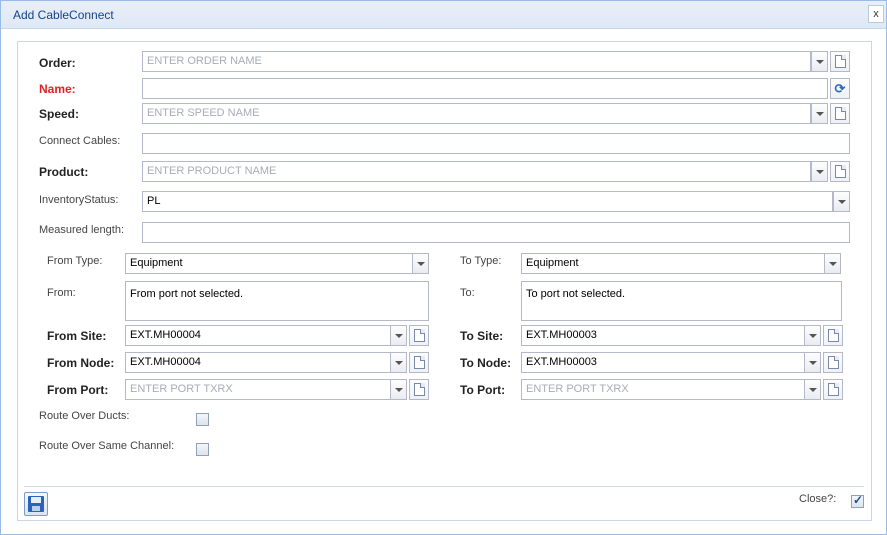 This screenshot has height=535, width=887. Describe the element at coordinates (496, 143) in the screenshot. I see `connect-cables-input` at that location.